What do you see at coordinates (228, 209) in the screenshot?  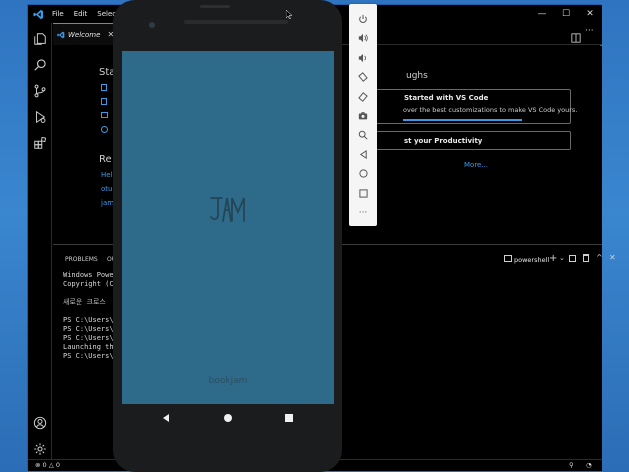 I see `app-logo-icon` at bounding box center [228, 209].